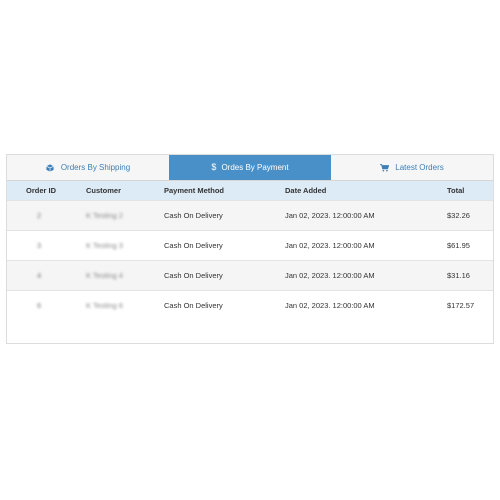 Image resolution: width=500 pixels, height=500 pixels. I want to click on order-id-cell: 4, so click(46, 274).